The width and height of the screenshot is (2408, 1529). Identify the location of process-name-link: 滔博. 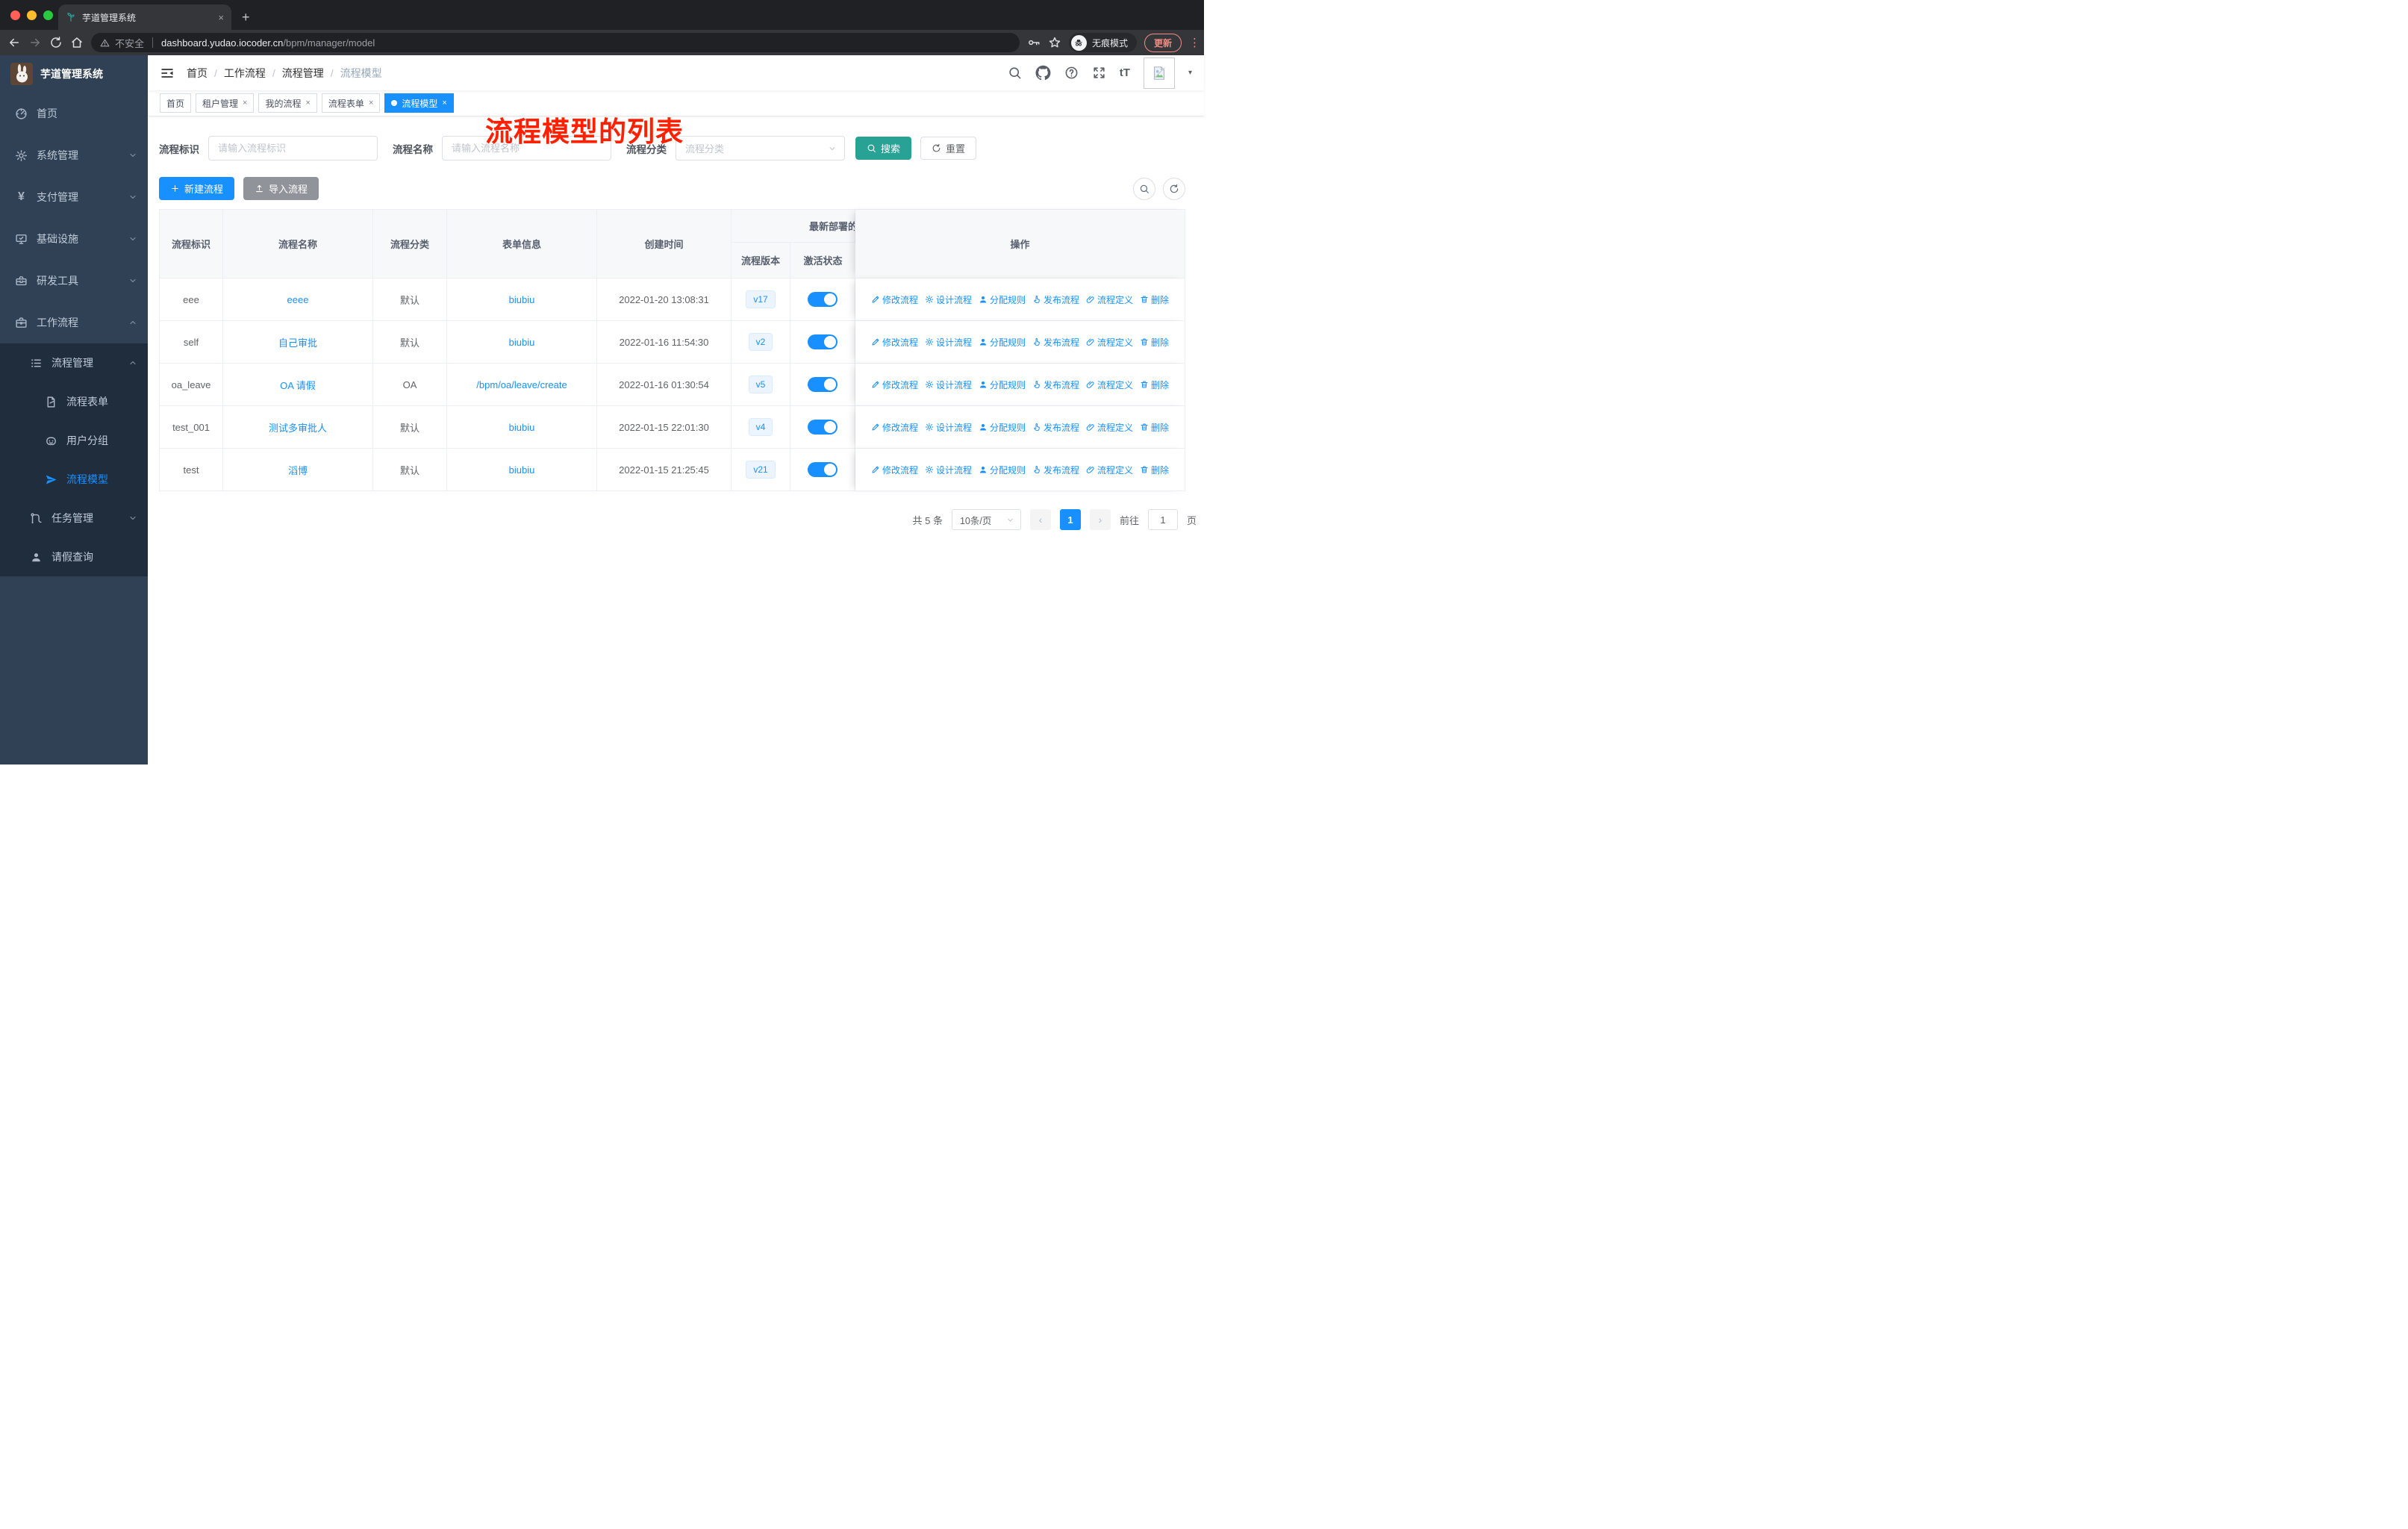
(298, 470).